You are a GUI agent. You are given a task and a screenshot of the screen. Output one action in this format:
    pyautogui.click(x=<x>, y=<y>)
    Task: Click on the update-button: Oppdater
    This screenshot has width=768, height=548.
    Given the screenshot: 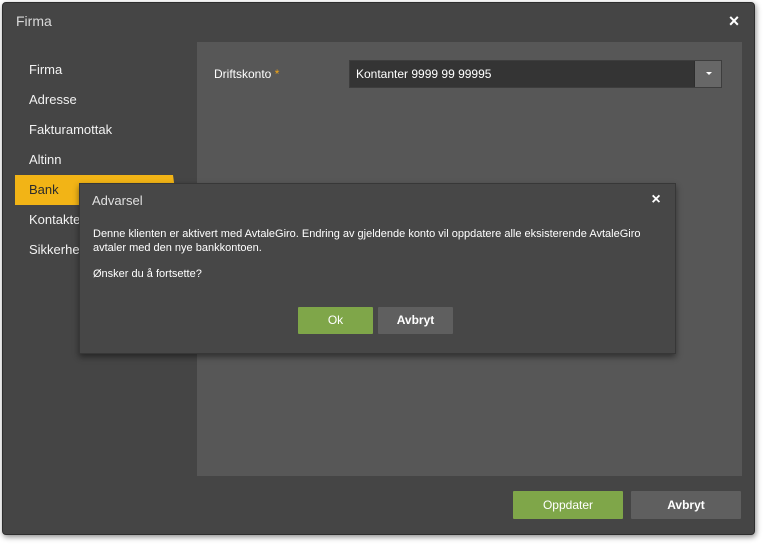 What is the action you would take?
    pyautogui.click(x=568, y=505)
    